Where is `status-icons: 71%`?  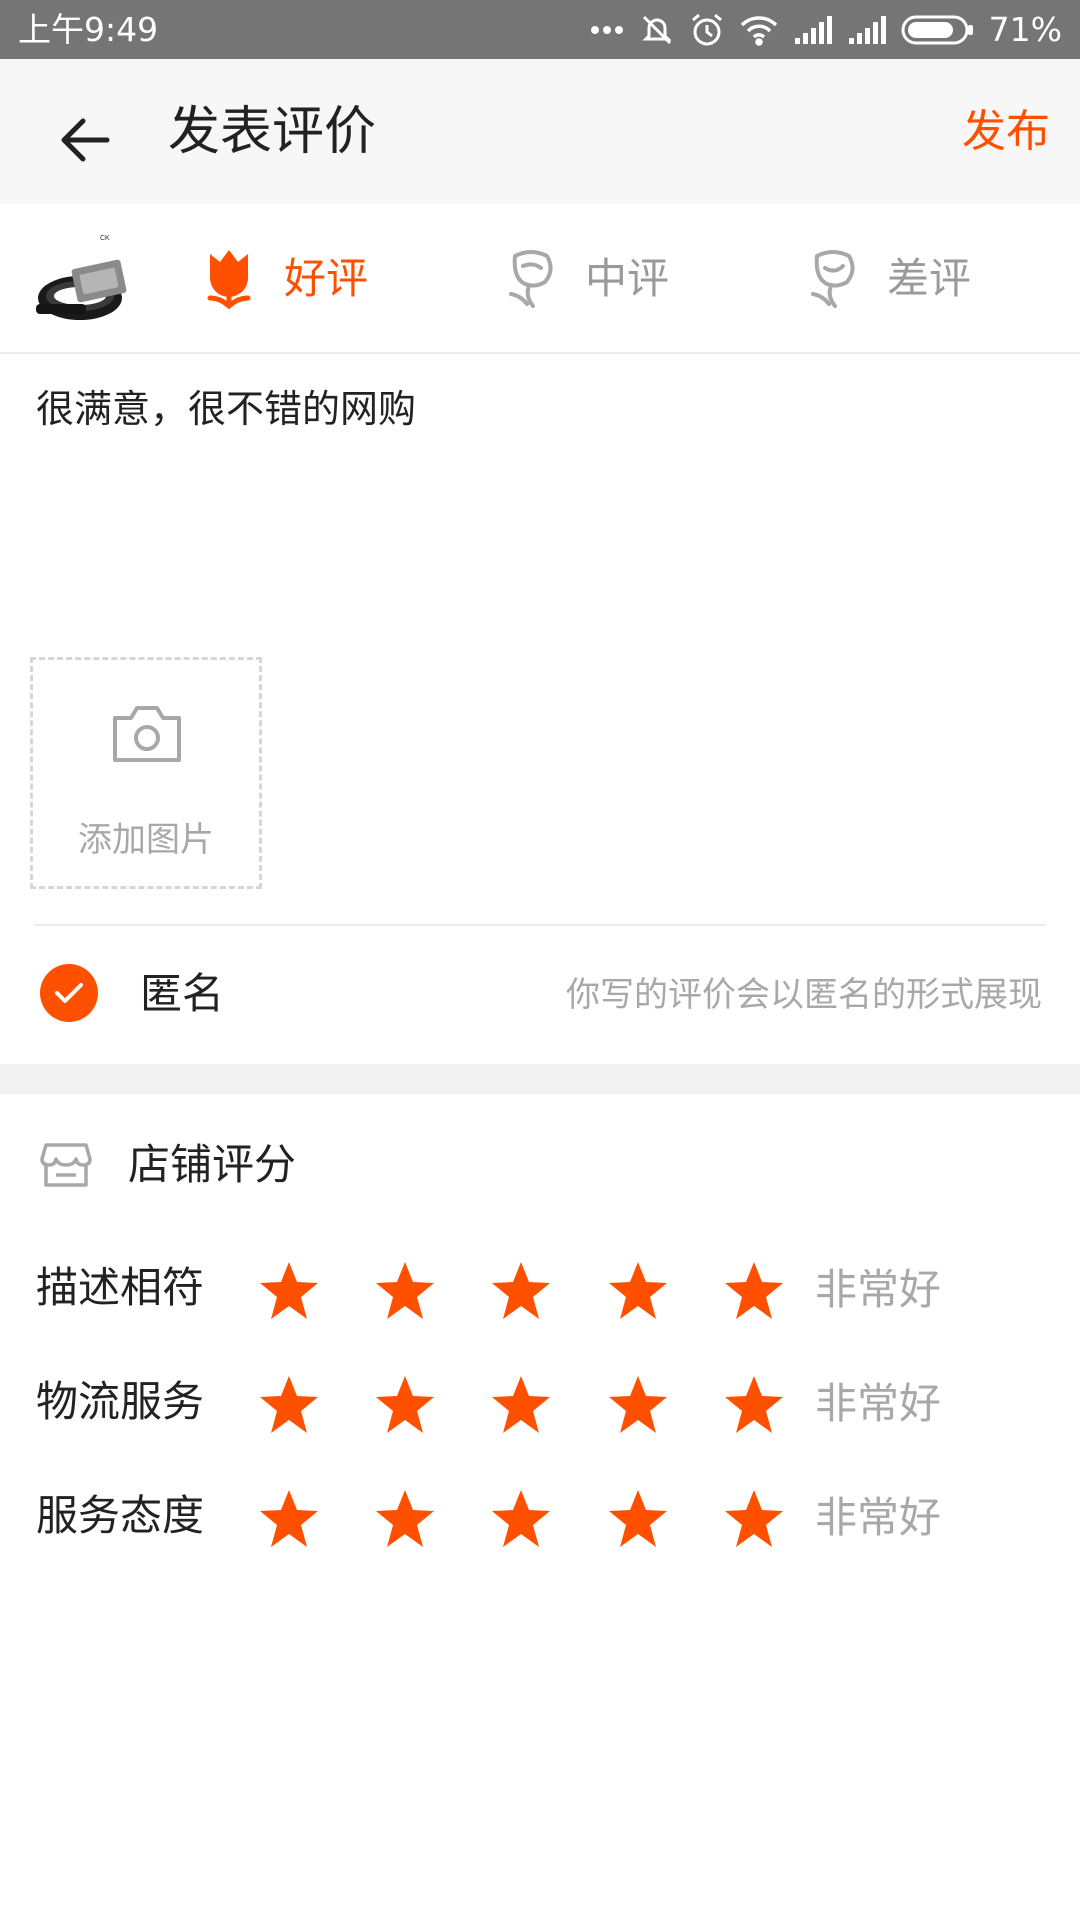 status-icons: 71% is located at coordinates (825, 30).